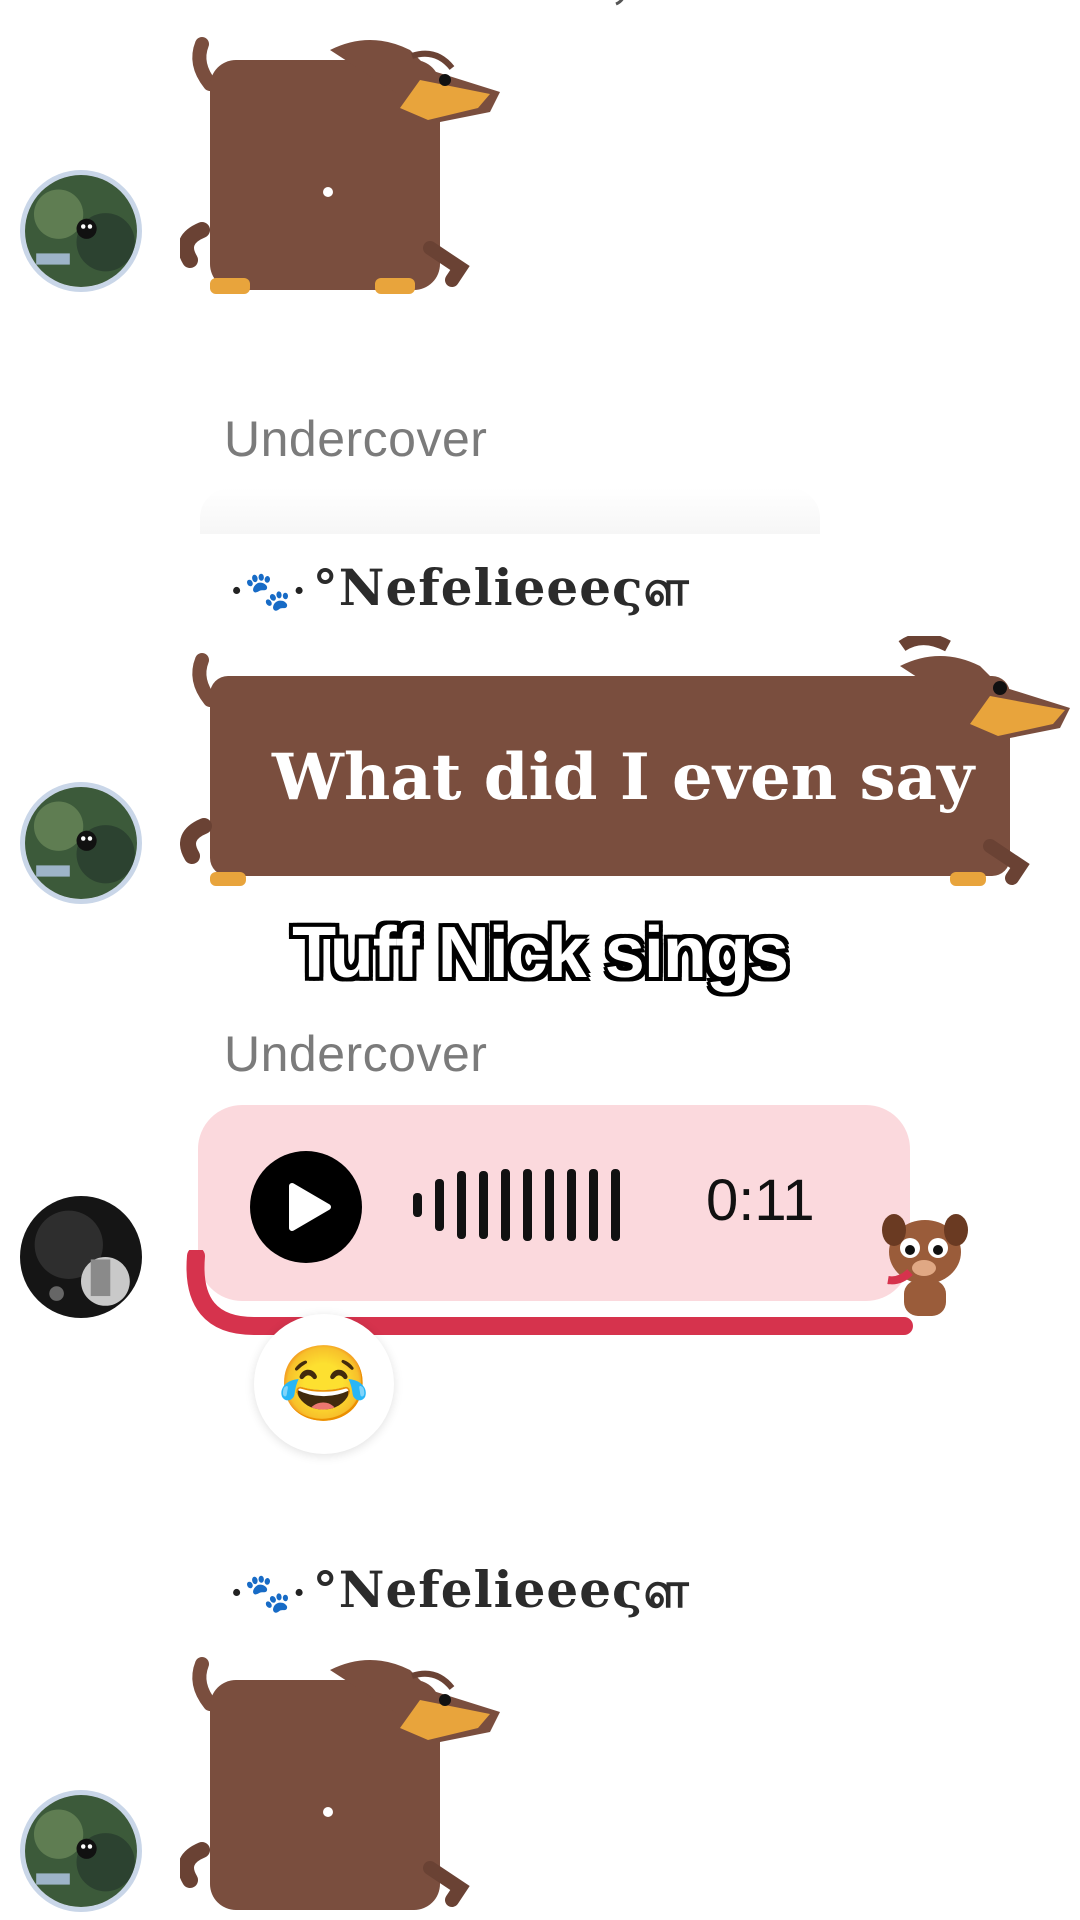 The image size is (1080, 1920). I want to click on play-button, so click(306, 1207).